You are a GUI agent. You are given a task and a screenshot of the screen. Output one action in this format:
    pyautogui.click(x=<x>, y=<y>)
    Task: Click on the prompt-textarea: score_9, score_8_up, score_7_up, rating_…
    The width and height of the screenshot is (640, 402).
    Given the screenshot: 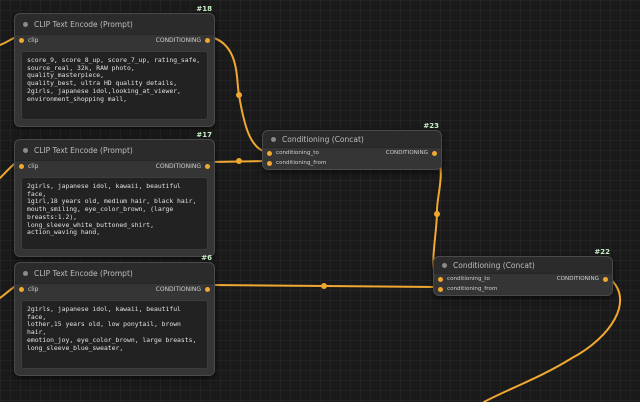 What is the action you would take?
    pyautogui.click(x=114, y=85)
    